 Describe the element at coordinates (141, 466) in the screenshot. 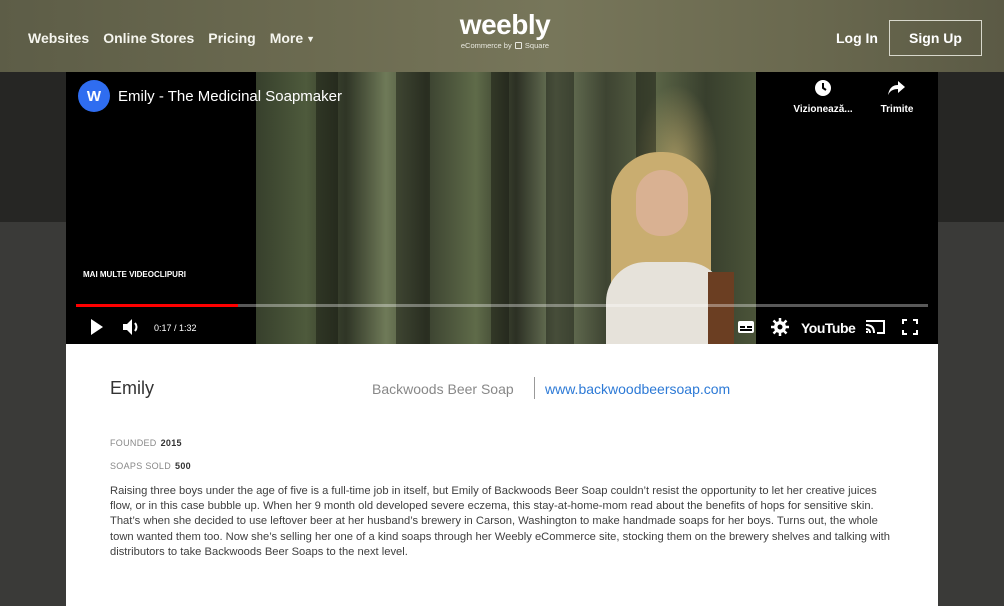

I see `soaps-sold-label: SOAPS SOLD` at that location.